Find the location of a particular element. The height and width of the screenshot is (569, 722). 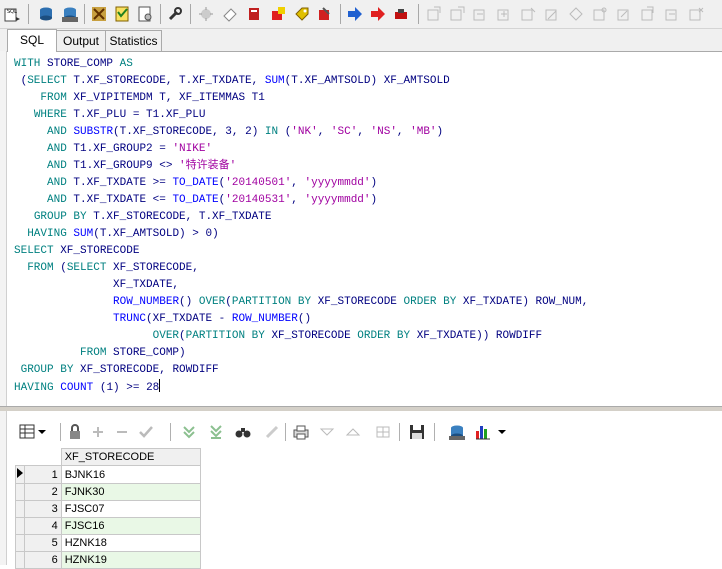

sql-line: HAVING SUM(T.XF_AMTSOLD) > 0) is located at coordinates (123, 234).